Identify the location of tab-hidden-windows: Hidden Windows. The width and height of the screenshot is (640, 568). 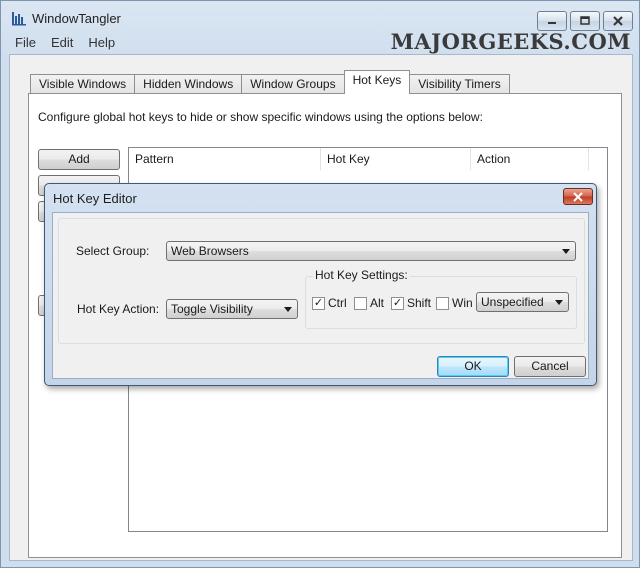
(188, 84).